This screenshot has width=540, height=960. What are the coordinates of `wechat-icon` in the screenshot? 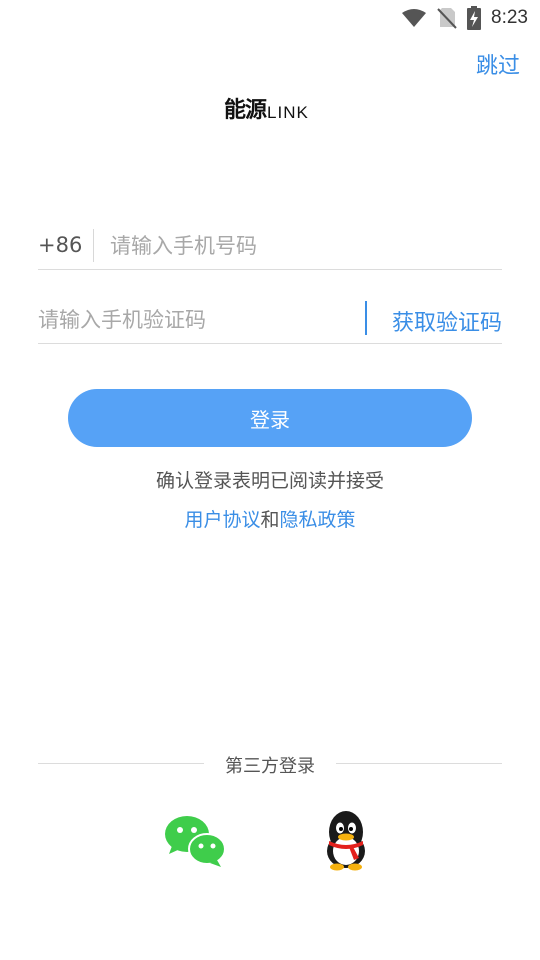 It's located at (195, 841).